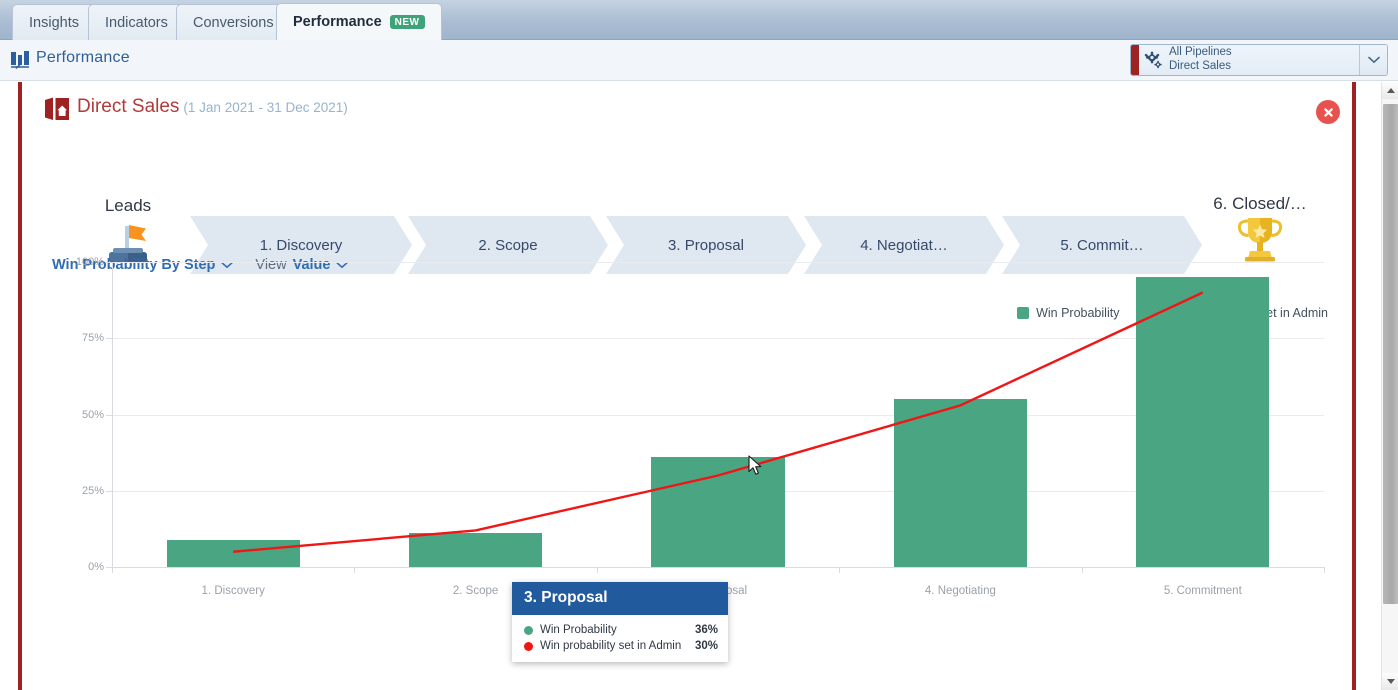 Image resolution: width=1398 pixels, height=690 pixels. What do you see at coordinates (83, 58) in the screenshot?
I see `breadcrumb-label: Performance` at bounding box center [83, 58].